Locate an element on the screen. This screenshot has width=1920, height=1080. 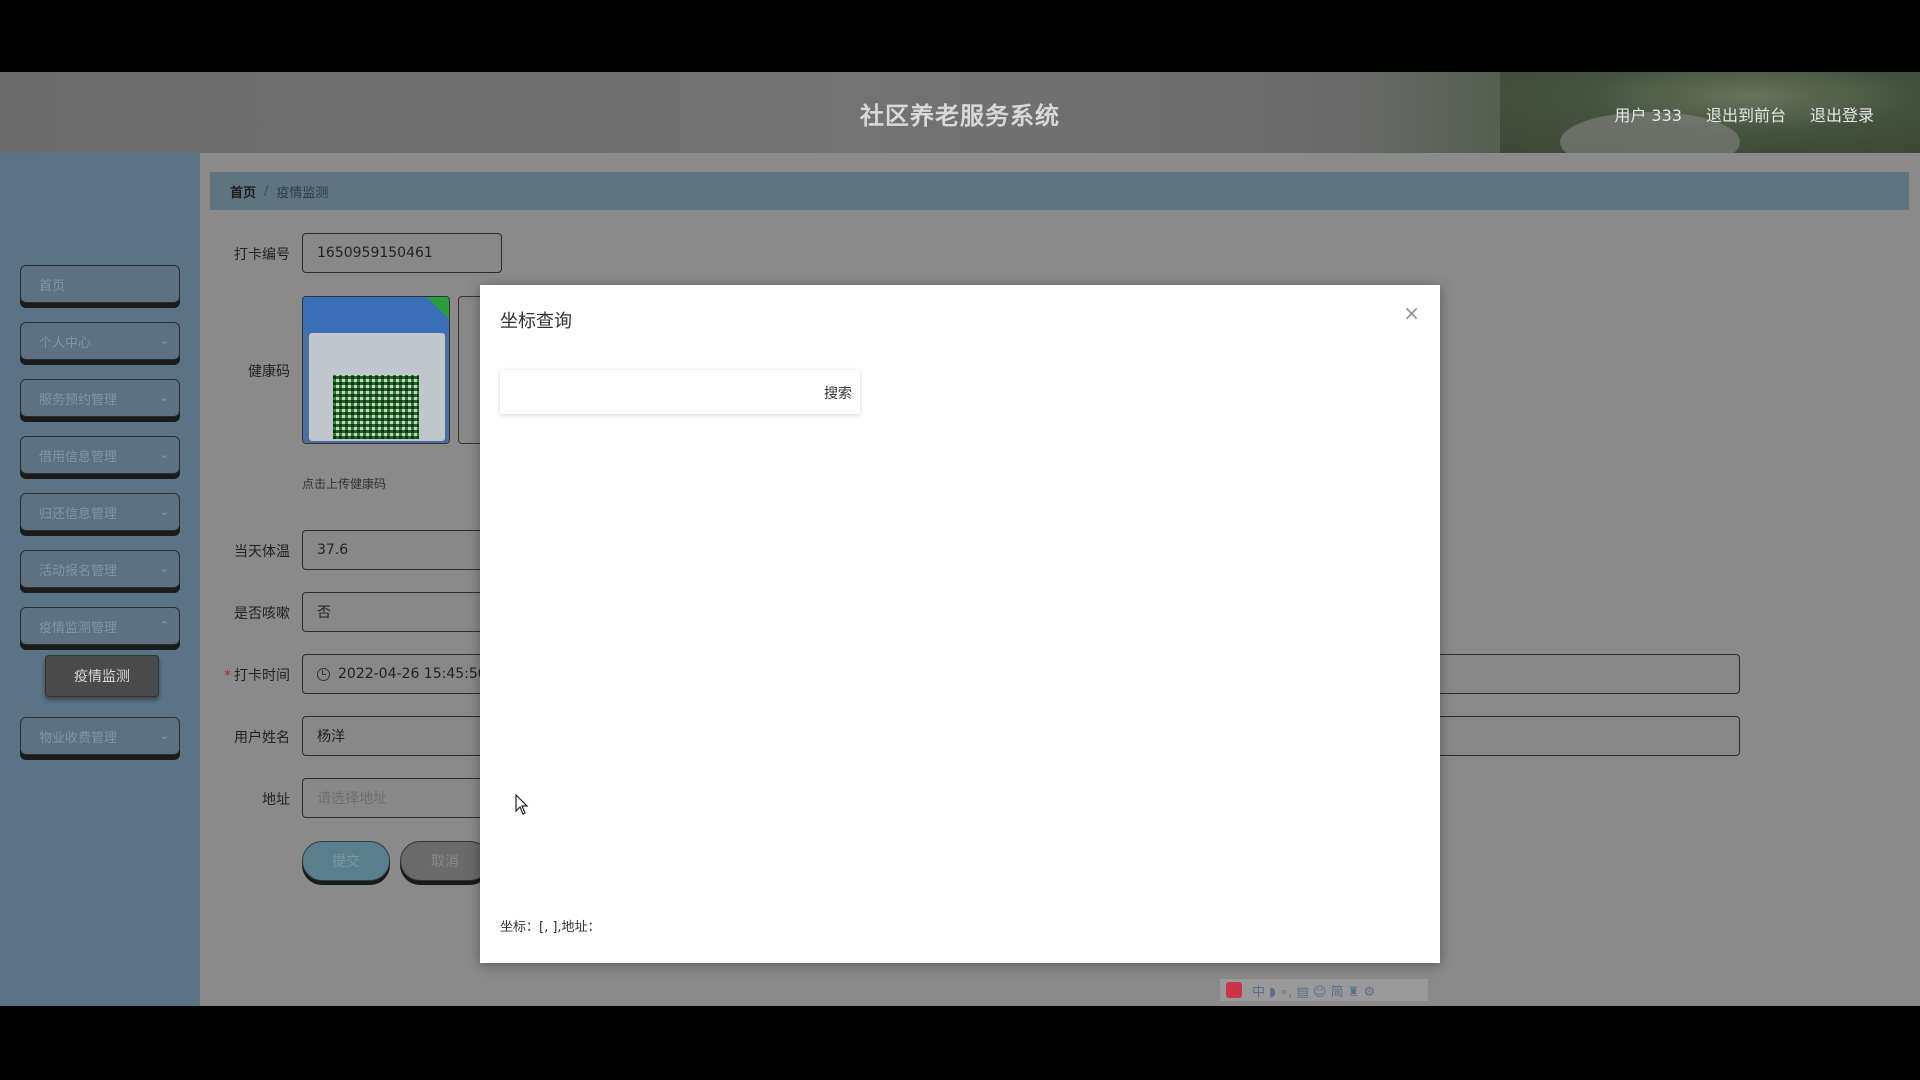
sidebar-item-label: 个人中心 is located at coordinates (65, 343).